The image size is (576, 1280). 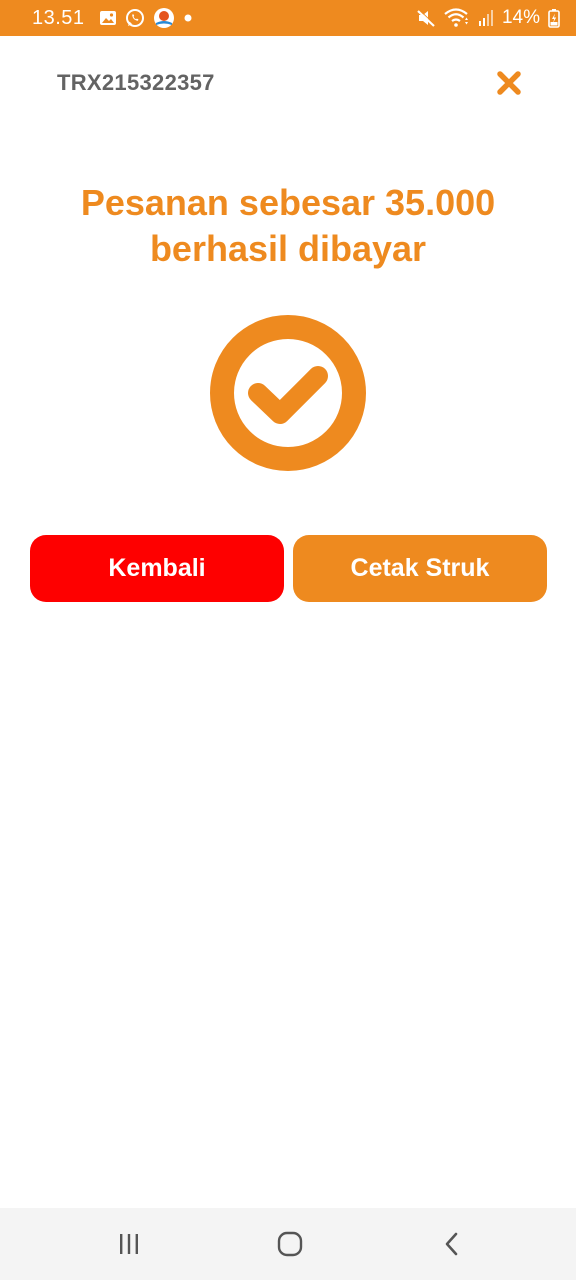 What do you see at coordinates (188, 18) in the screenshot?
I see `dot-icon` at bounding box center [188, 18].